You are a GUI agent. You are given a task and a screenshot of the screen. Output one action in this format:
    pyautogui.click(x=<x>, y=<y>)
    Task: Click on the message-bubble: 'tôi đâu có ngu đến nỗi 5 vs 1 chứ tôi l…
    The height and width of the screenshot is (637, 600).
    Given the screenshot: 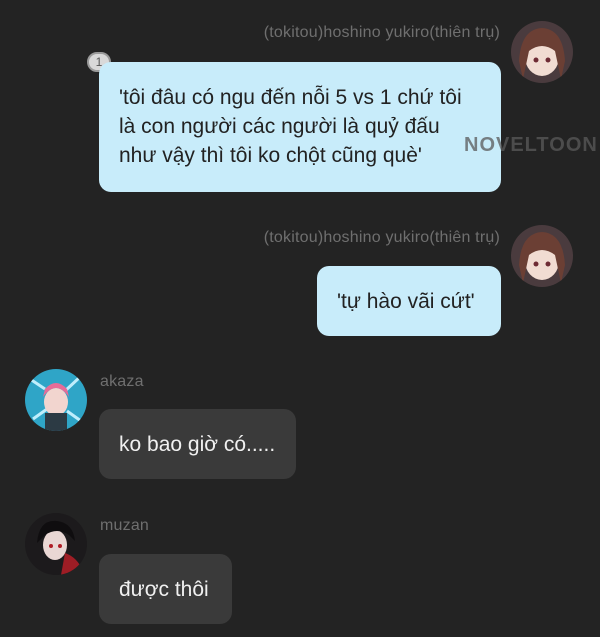 What is the action you would take?
    pyautogui.click(x=300, y=127)
    